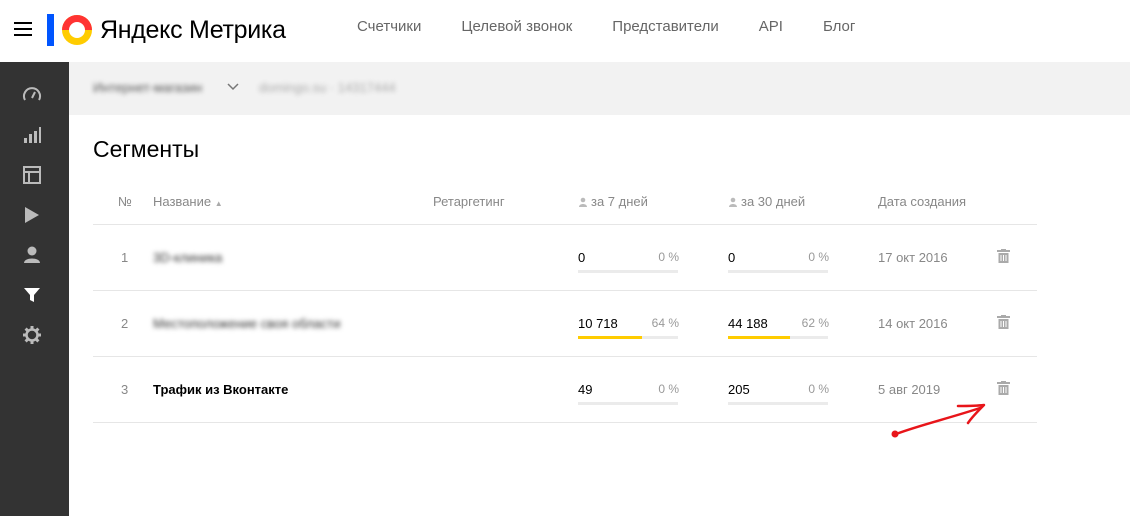  I want to click on month-value: 44 188, so click(748, 323).